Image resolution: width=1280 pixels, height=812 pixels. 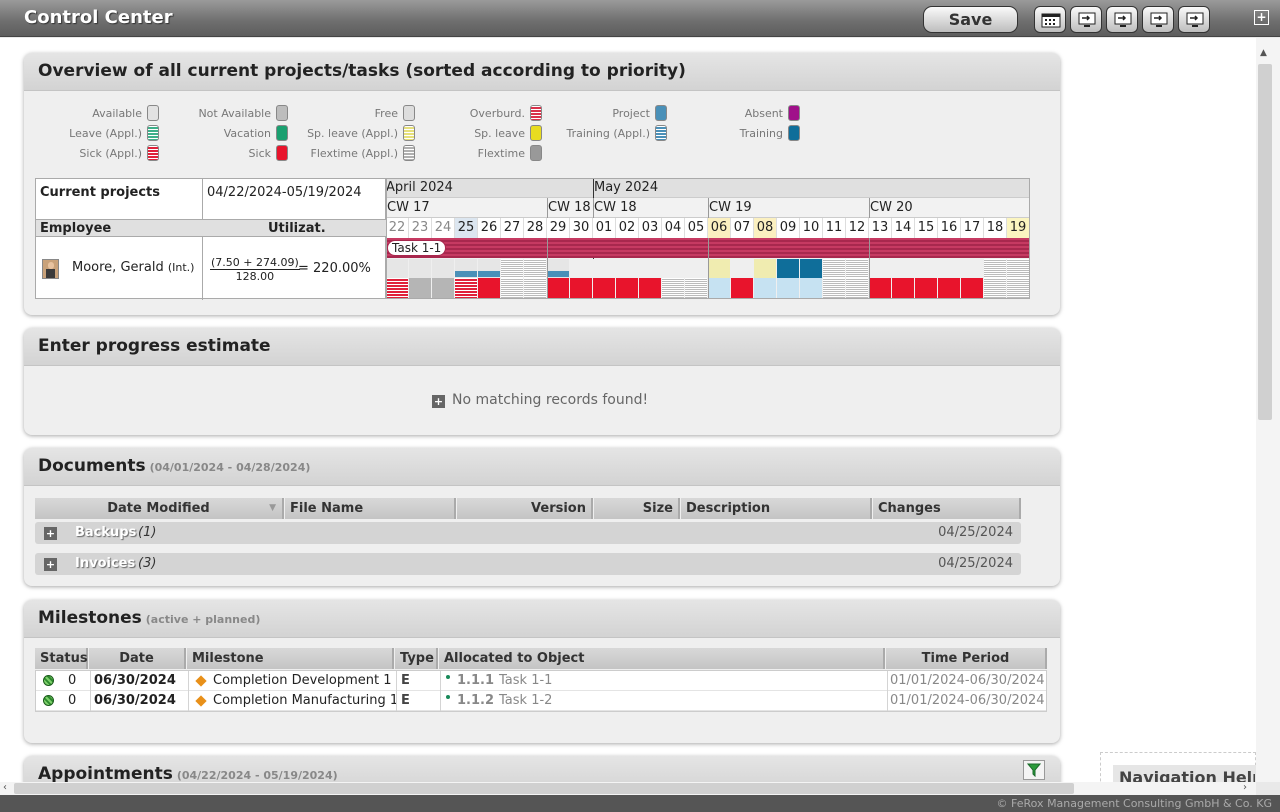 I want to click on task-dot-icon, so click(x=448, y=677).